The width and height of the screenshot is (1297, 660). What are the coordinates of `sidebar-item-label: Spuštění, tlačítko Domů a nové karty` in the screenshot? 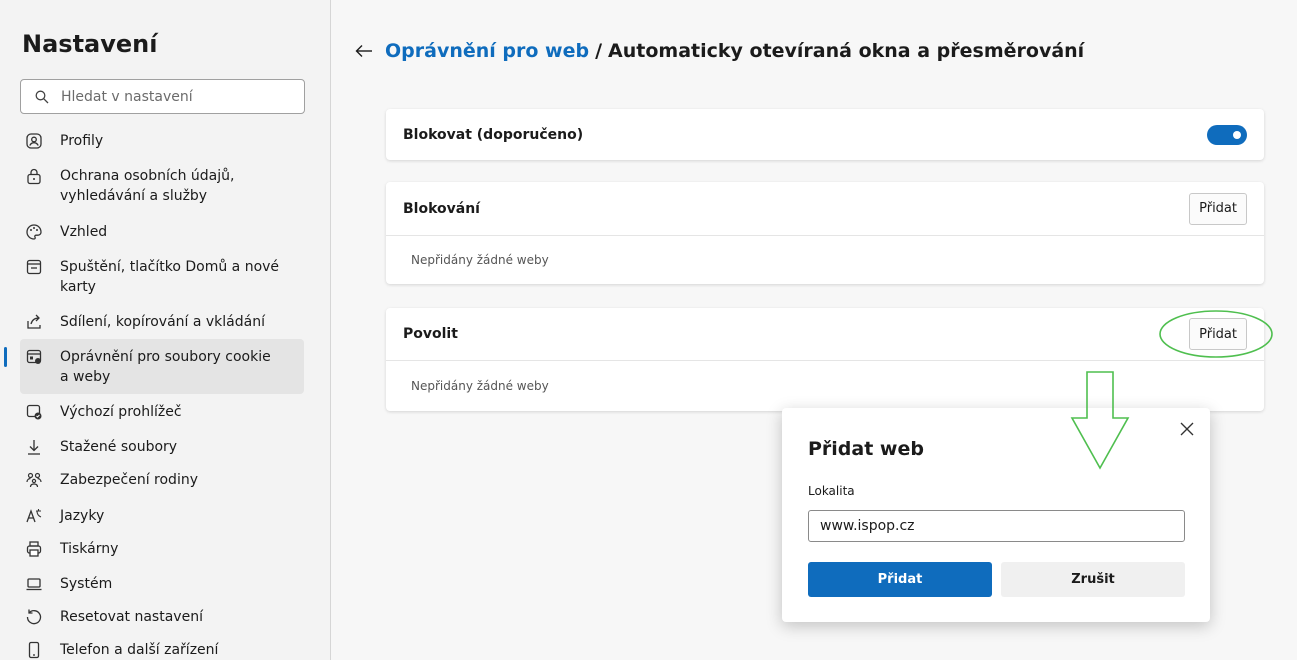 It's located at (170, 277).